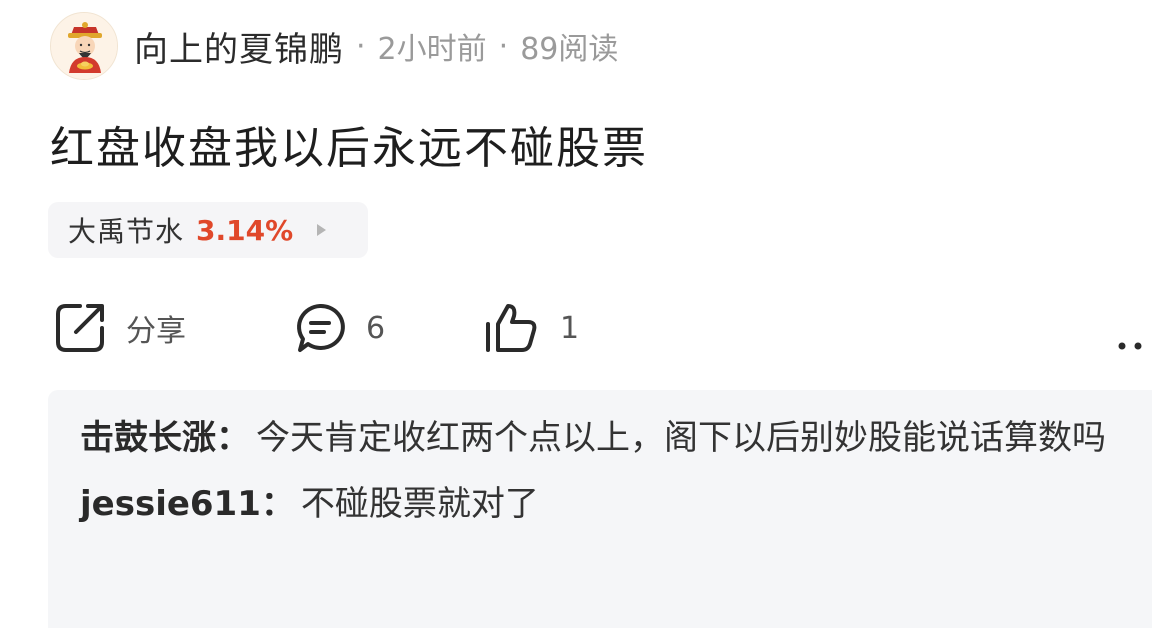  I want to click on stock-tag: 大禹节水 3.14%, so click(208, 230).